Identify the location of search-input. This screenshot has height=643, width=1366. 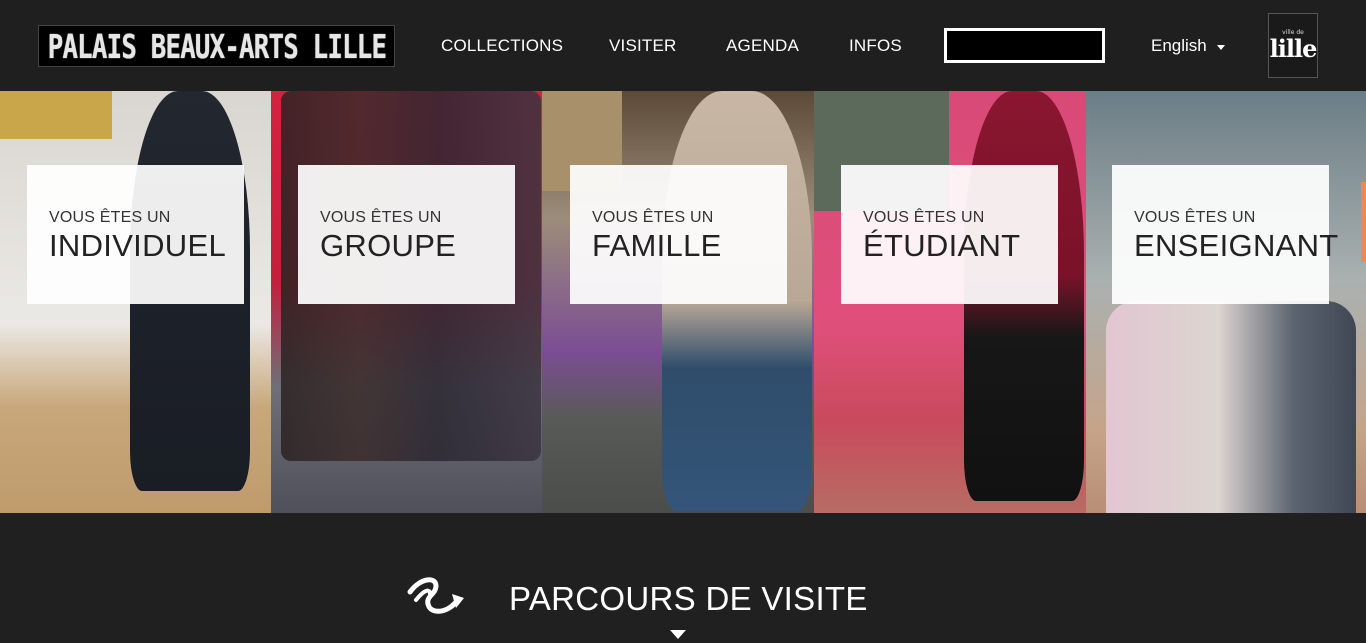
(1024, 45).